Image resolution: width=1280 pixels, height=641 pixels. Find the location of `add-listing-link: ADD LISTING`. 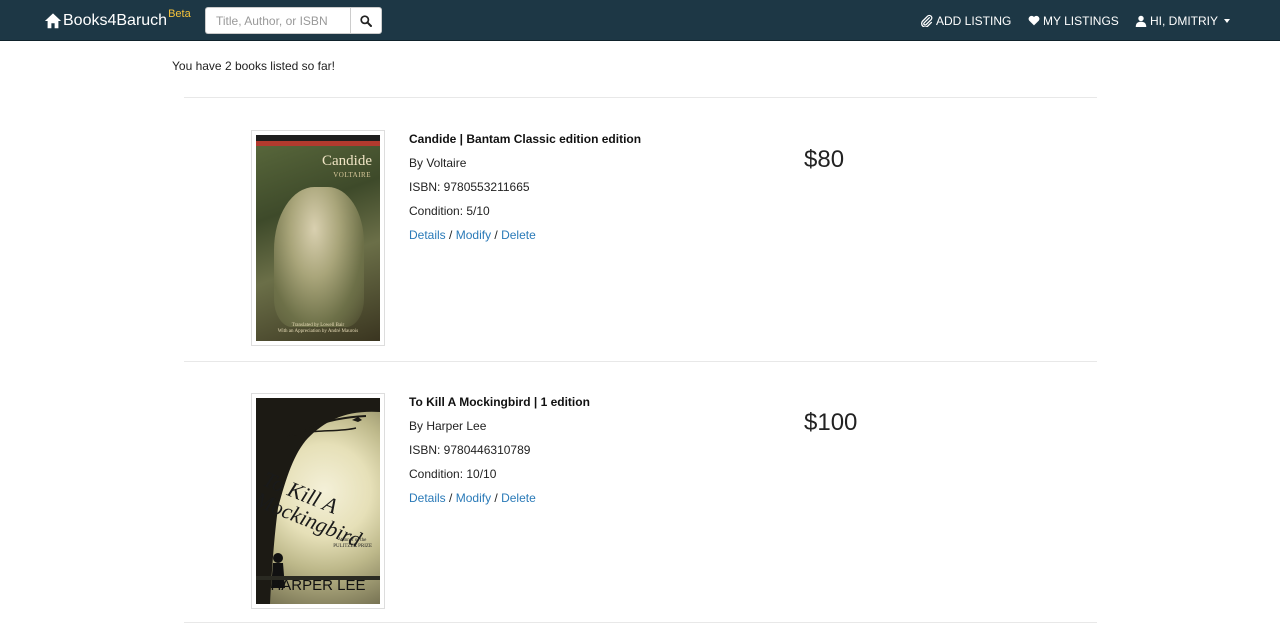

add-listing-link: ADD LISTING is located at coordinates (965, 20).